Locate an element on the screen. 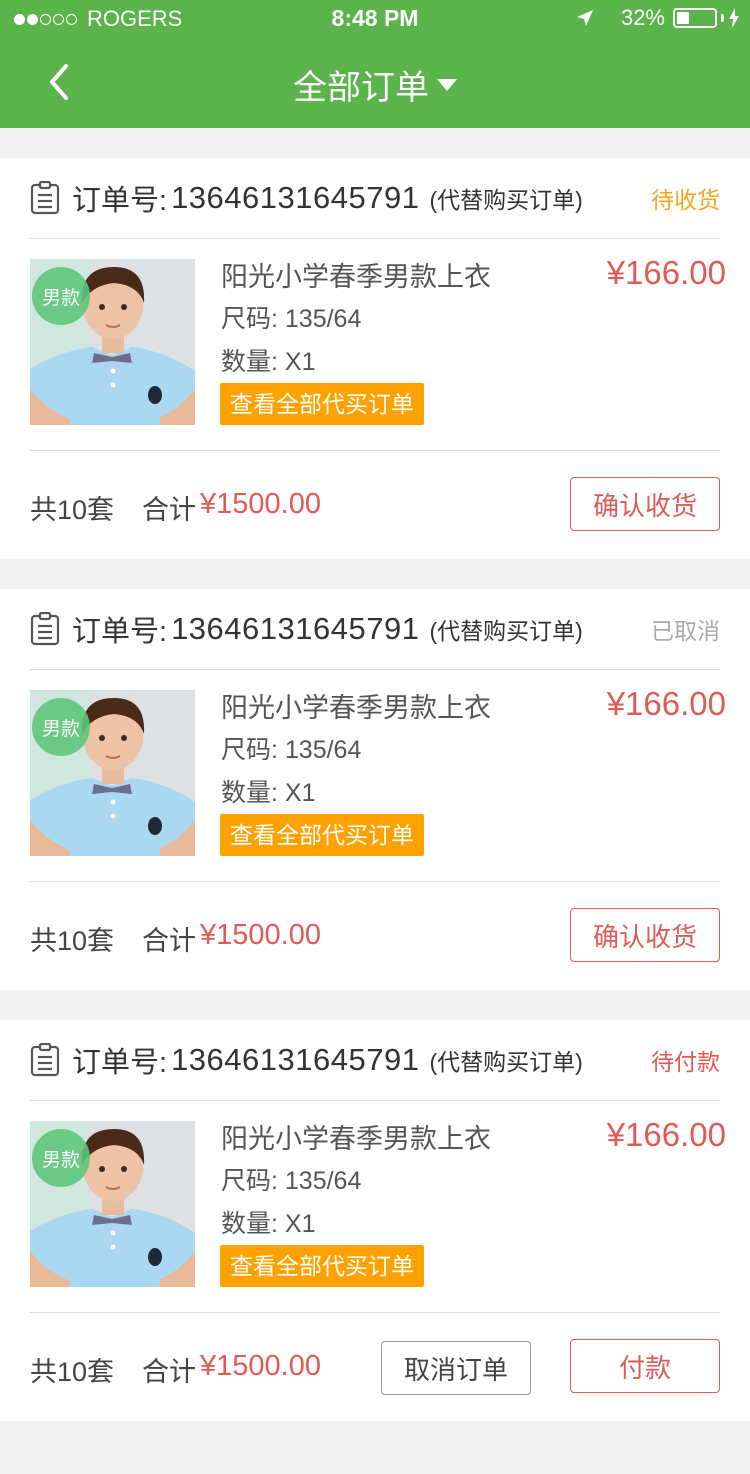 The image size is (750, 1474). battery-level is located at coordinates (683, 18).